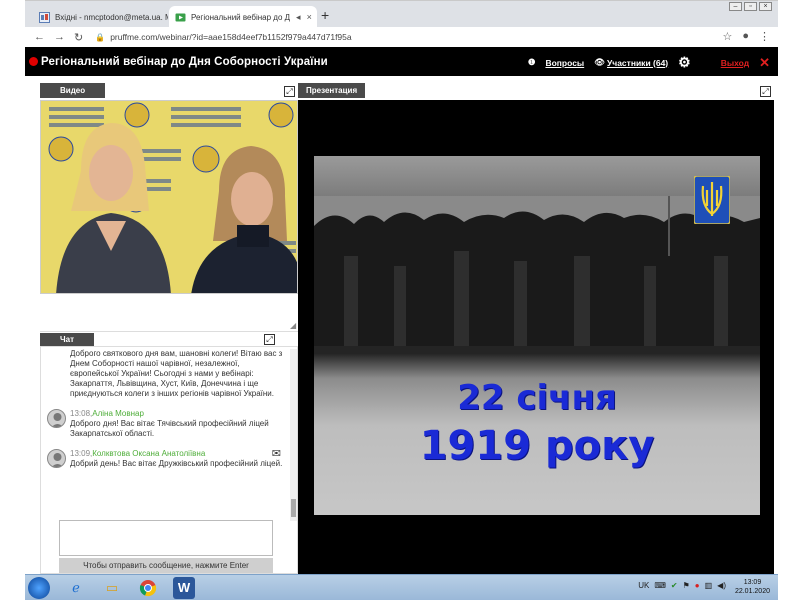  I want to click on system-tray: UK ⌨ ✔ ⚑ ● ▥ ◀), so click(682, 585).